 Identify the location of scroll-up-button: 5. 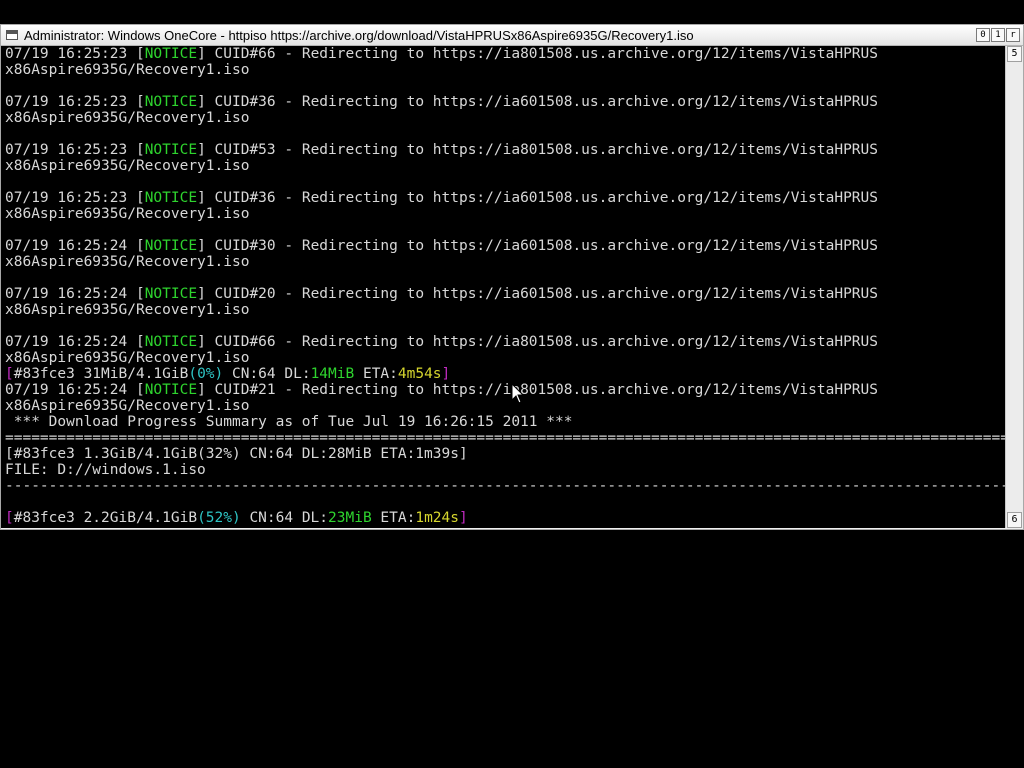
(1014, 54).